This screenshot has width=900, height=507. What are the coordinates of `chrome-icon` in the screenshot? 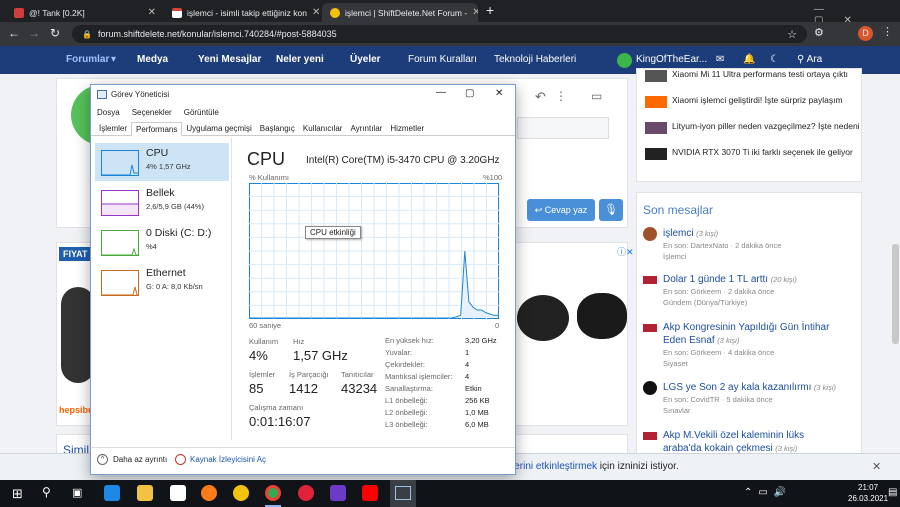 It's located at (273, 493).